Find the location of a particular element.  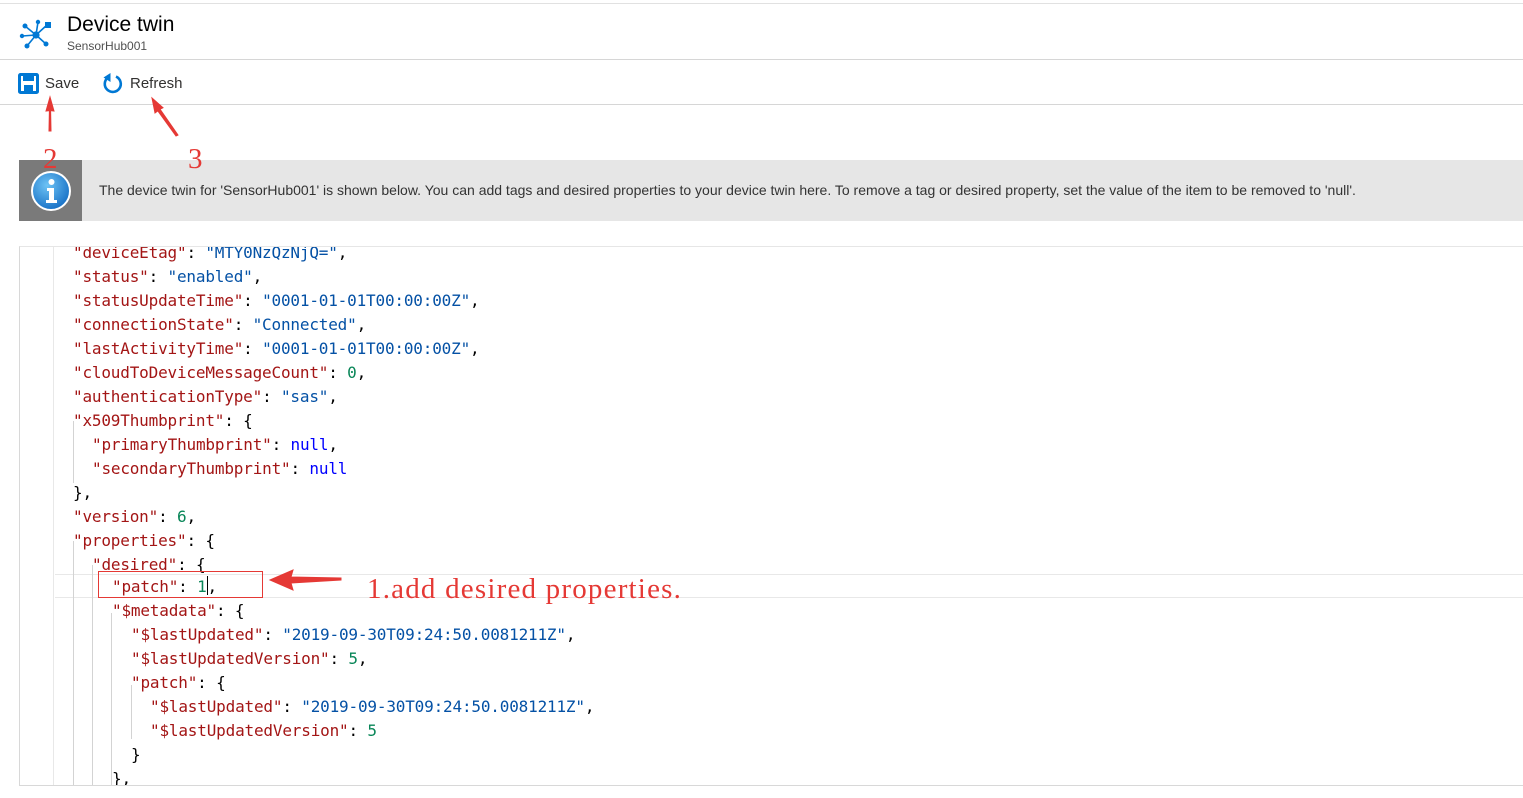

code-line: "status": "enabled", is located at coordinates (167, 277).